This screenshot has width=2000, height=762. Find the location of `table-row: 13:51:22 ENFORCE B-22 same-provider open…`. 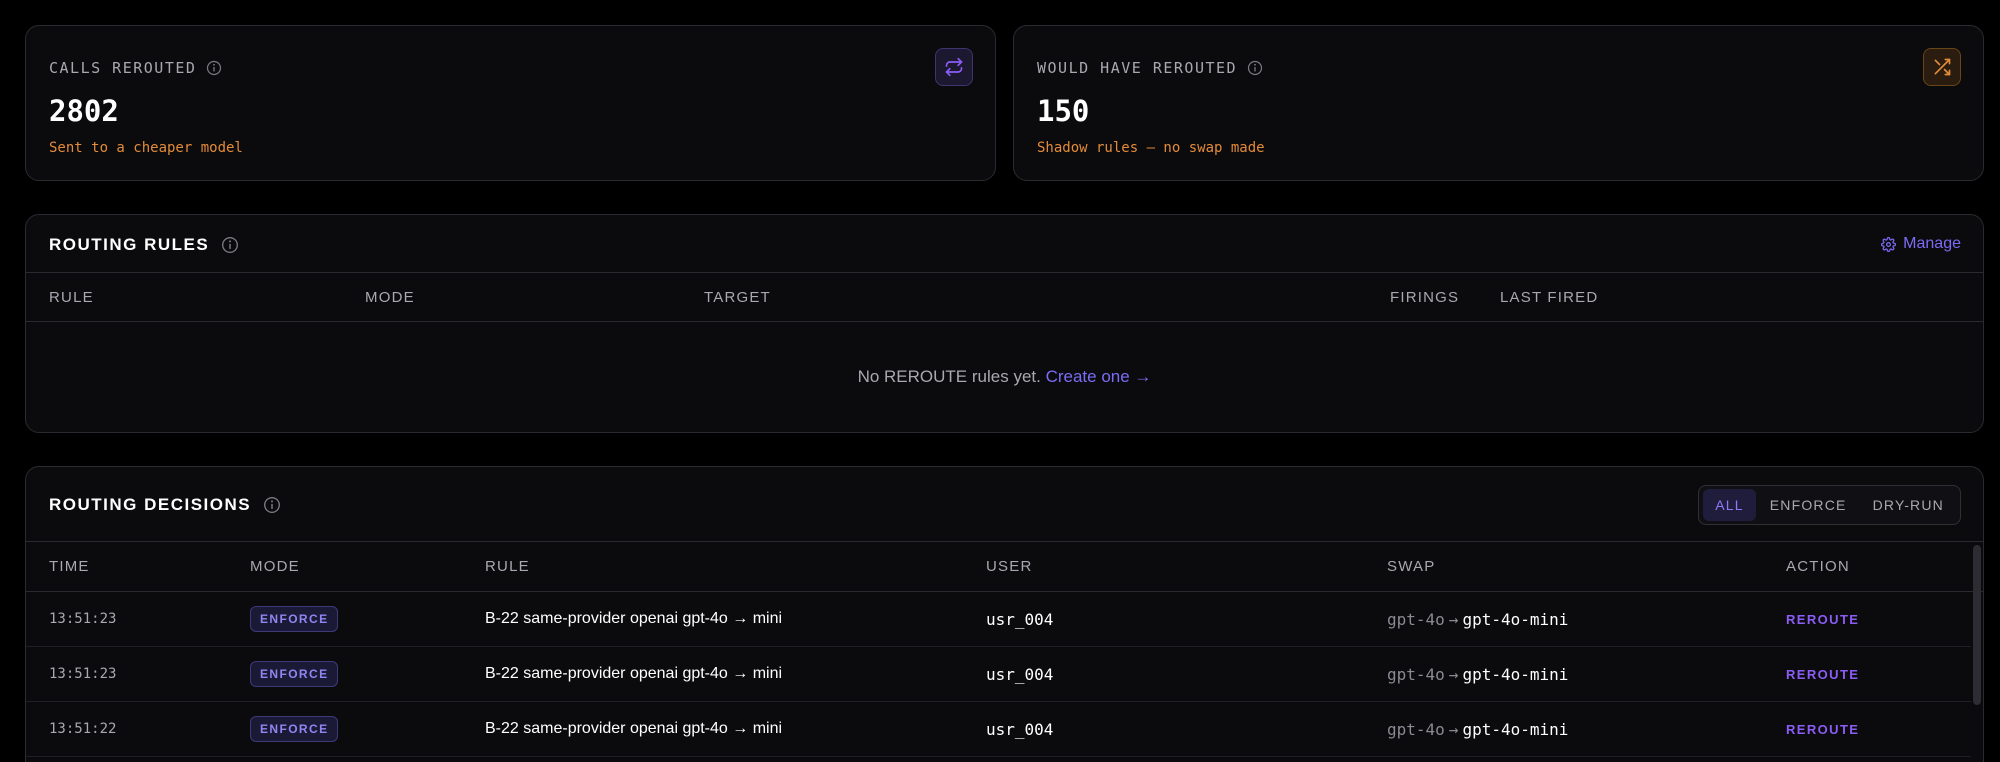

table-row: 13:51:22 ENFORCE B-22 same-provider open… is located at coordinates (998, 729).